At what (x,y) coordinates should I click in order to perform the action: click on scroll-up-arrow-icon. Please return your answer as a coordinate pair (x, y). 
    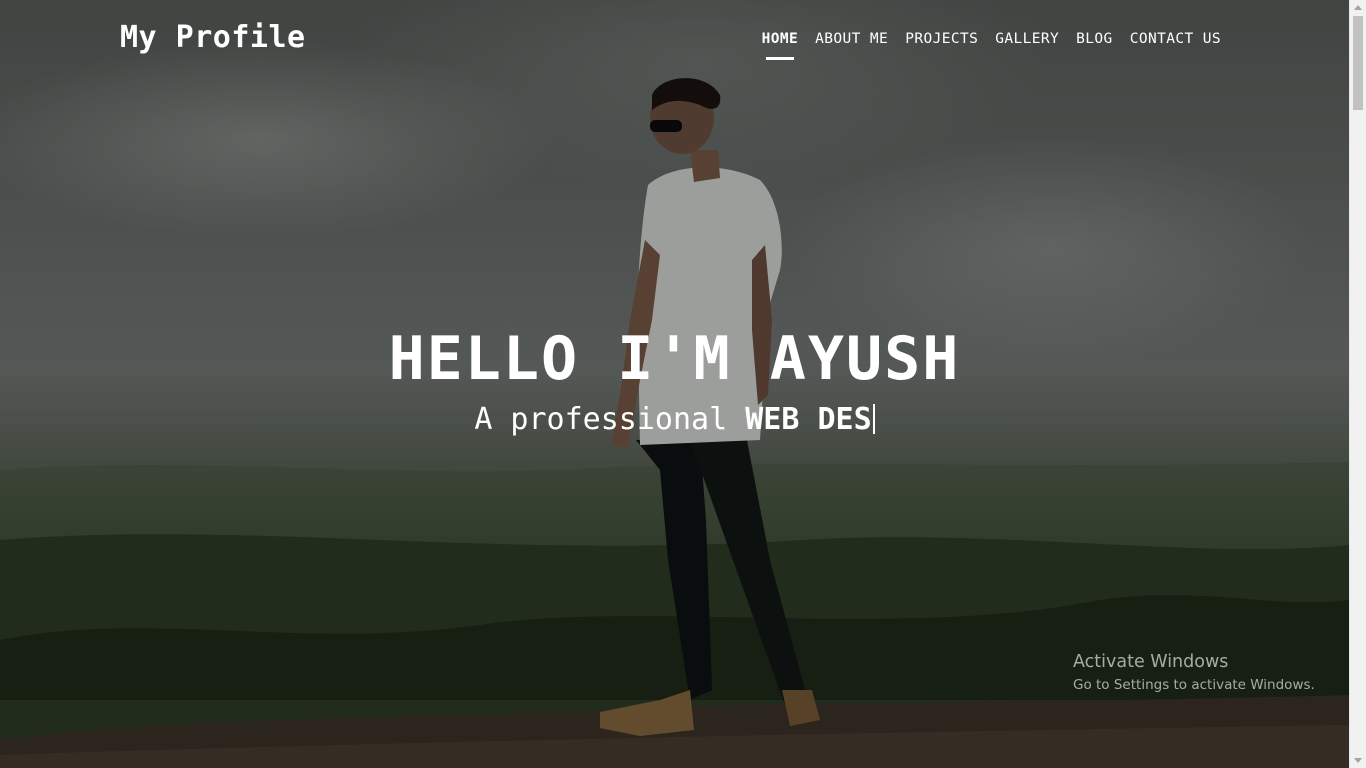
    Looking at the image, I should click on (1358, 7).